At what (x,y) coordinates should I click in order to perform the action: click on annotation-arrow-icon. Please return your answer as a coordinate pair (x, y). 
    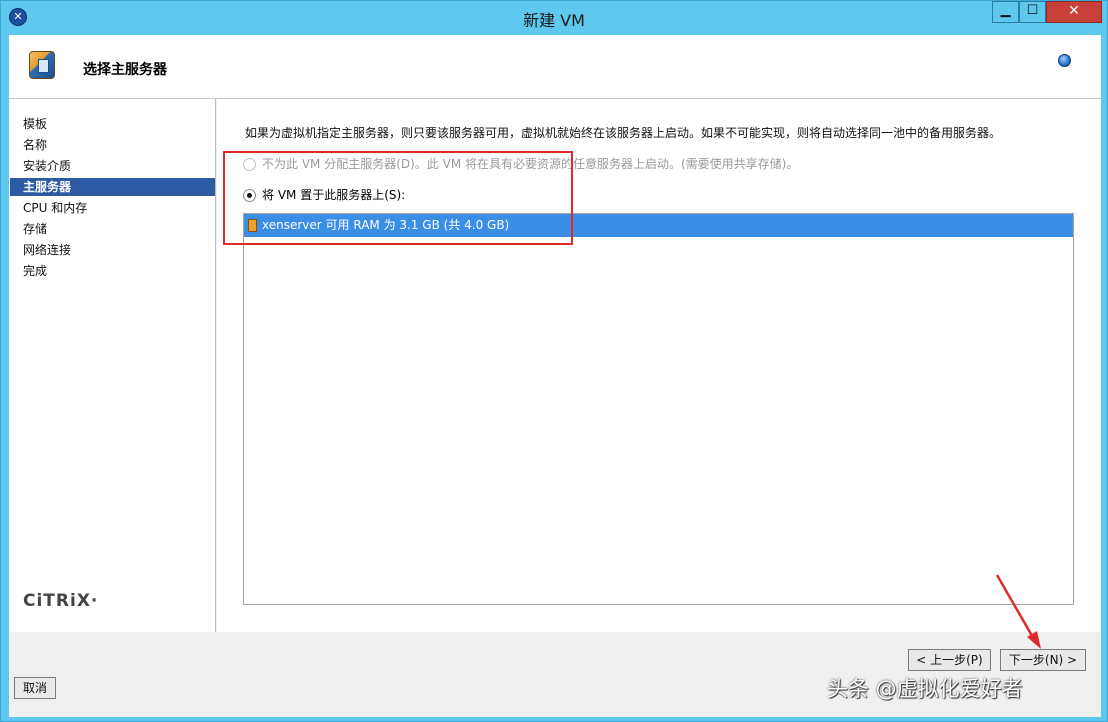
    Looking at the image, I should click on (1018, 611).